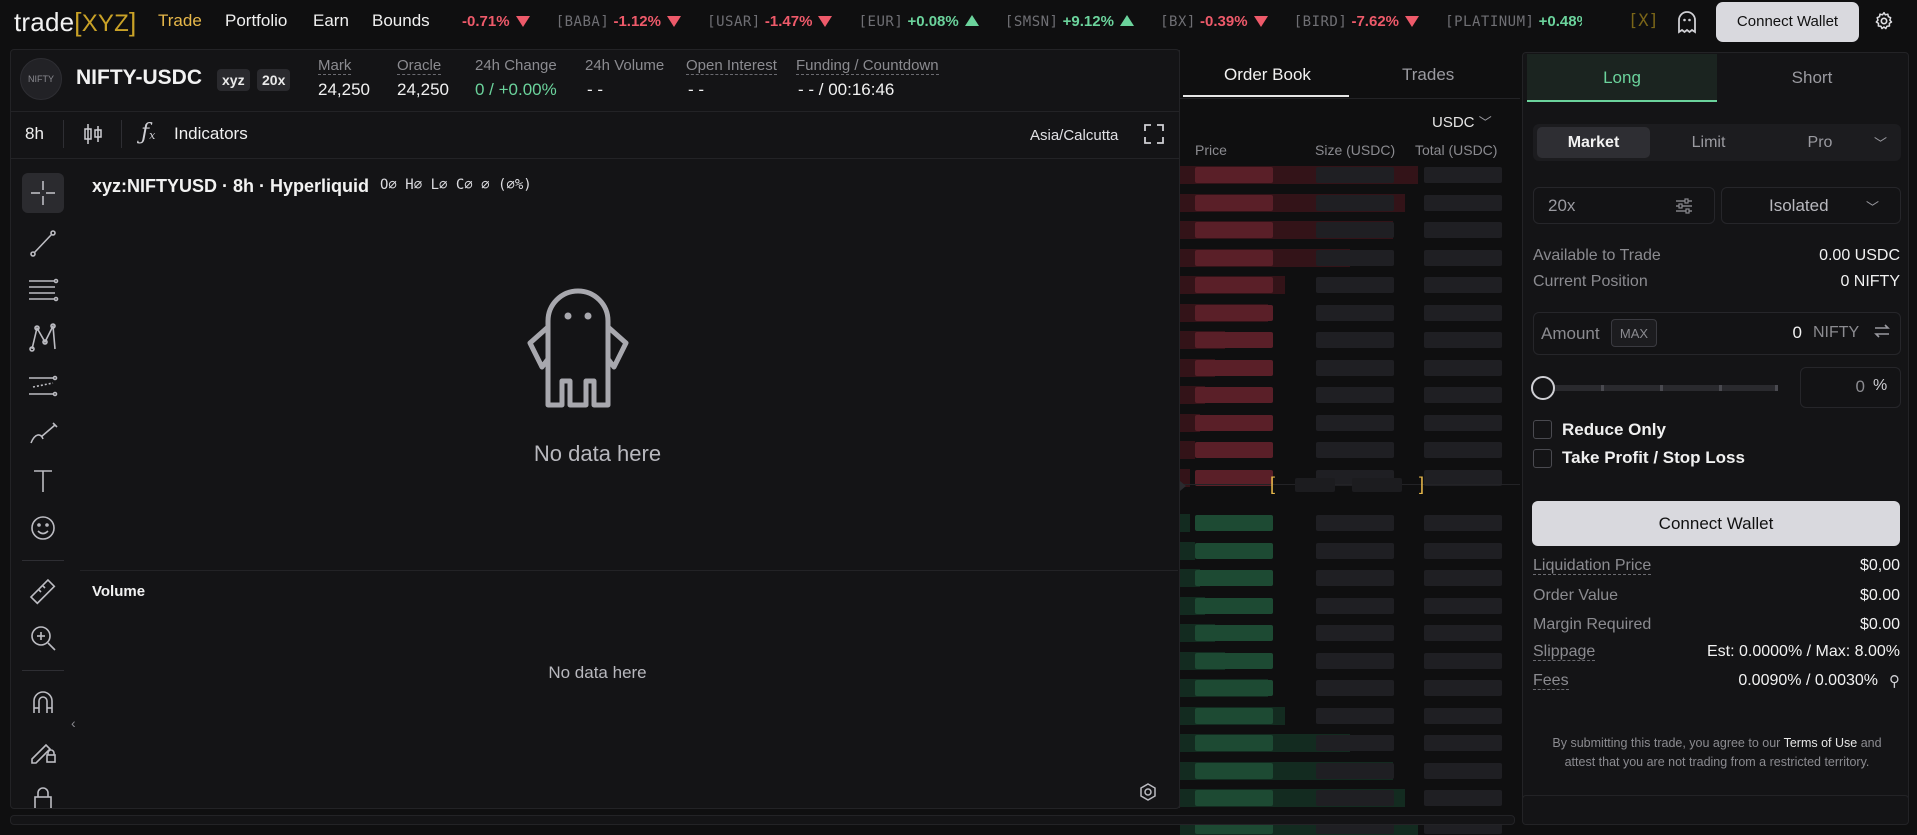  What do you see at coordinates (43, 290) in the screenshot?
I see `fib-tool-icon` at bounding box center [43, 290].